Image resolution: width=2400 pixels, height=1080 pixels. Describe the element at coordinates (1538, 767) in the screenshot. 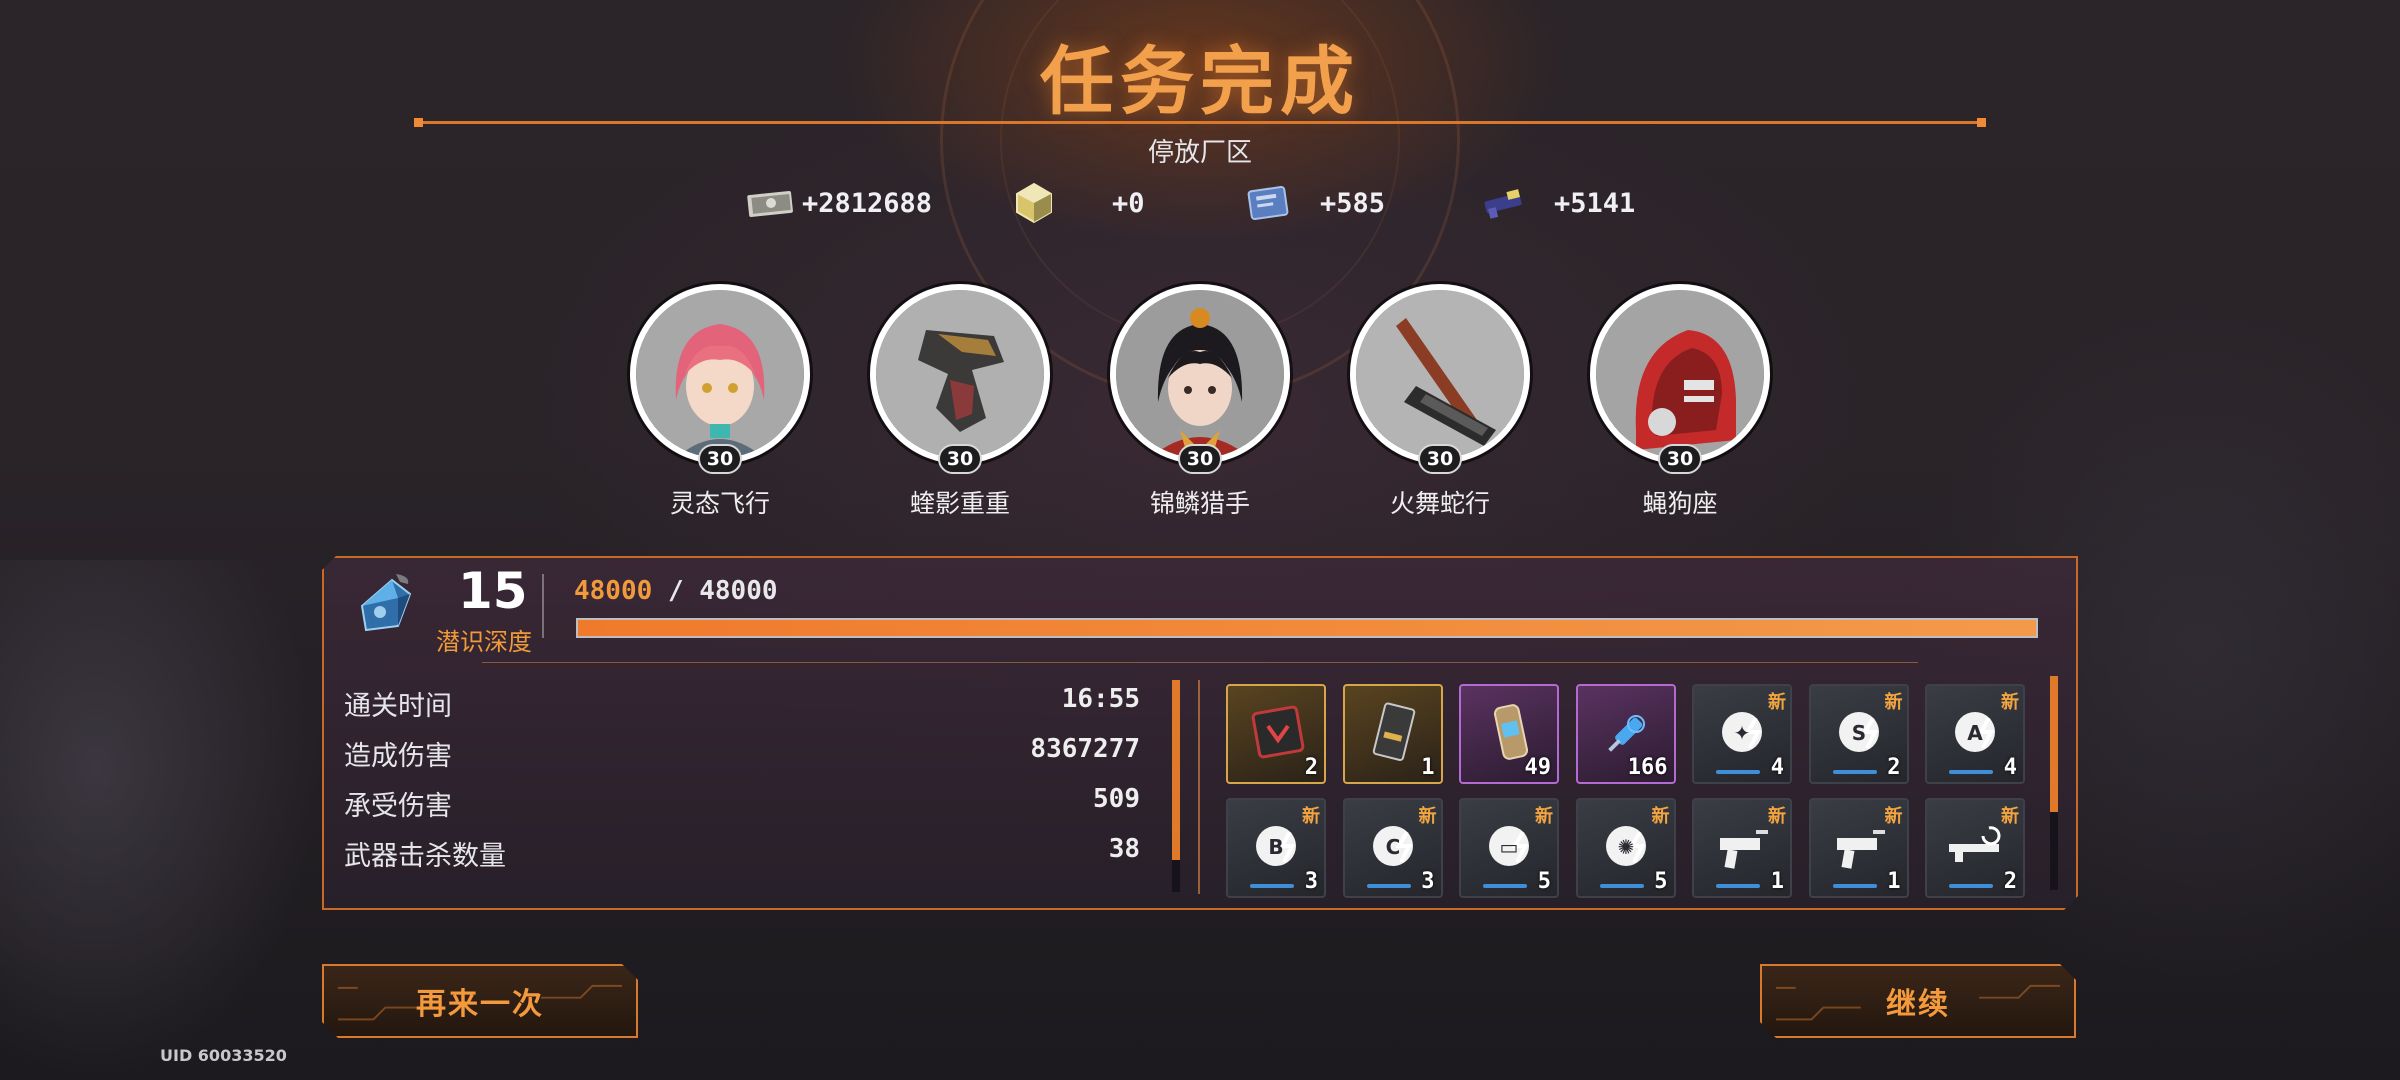

I see `item-count: 49` at that location.